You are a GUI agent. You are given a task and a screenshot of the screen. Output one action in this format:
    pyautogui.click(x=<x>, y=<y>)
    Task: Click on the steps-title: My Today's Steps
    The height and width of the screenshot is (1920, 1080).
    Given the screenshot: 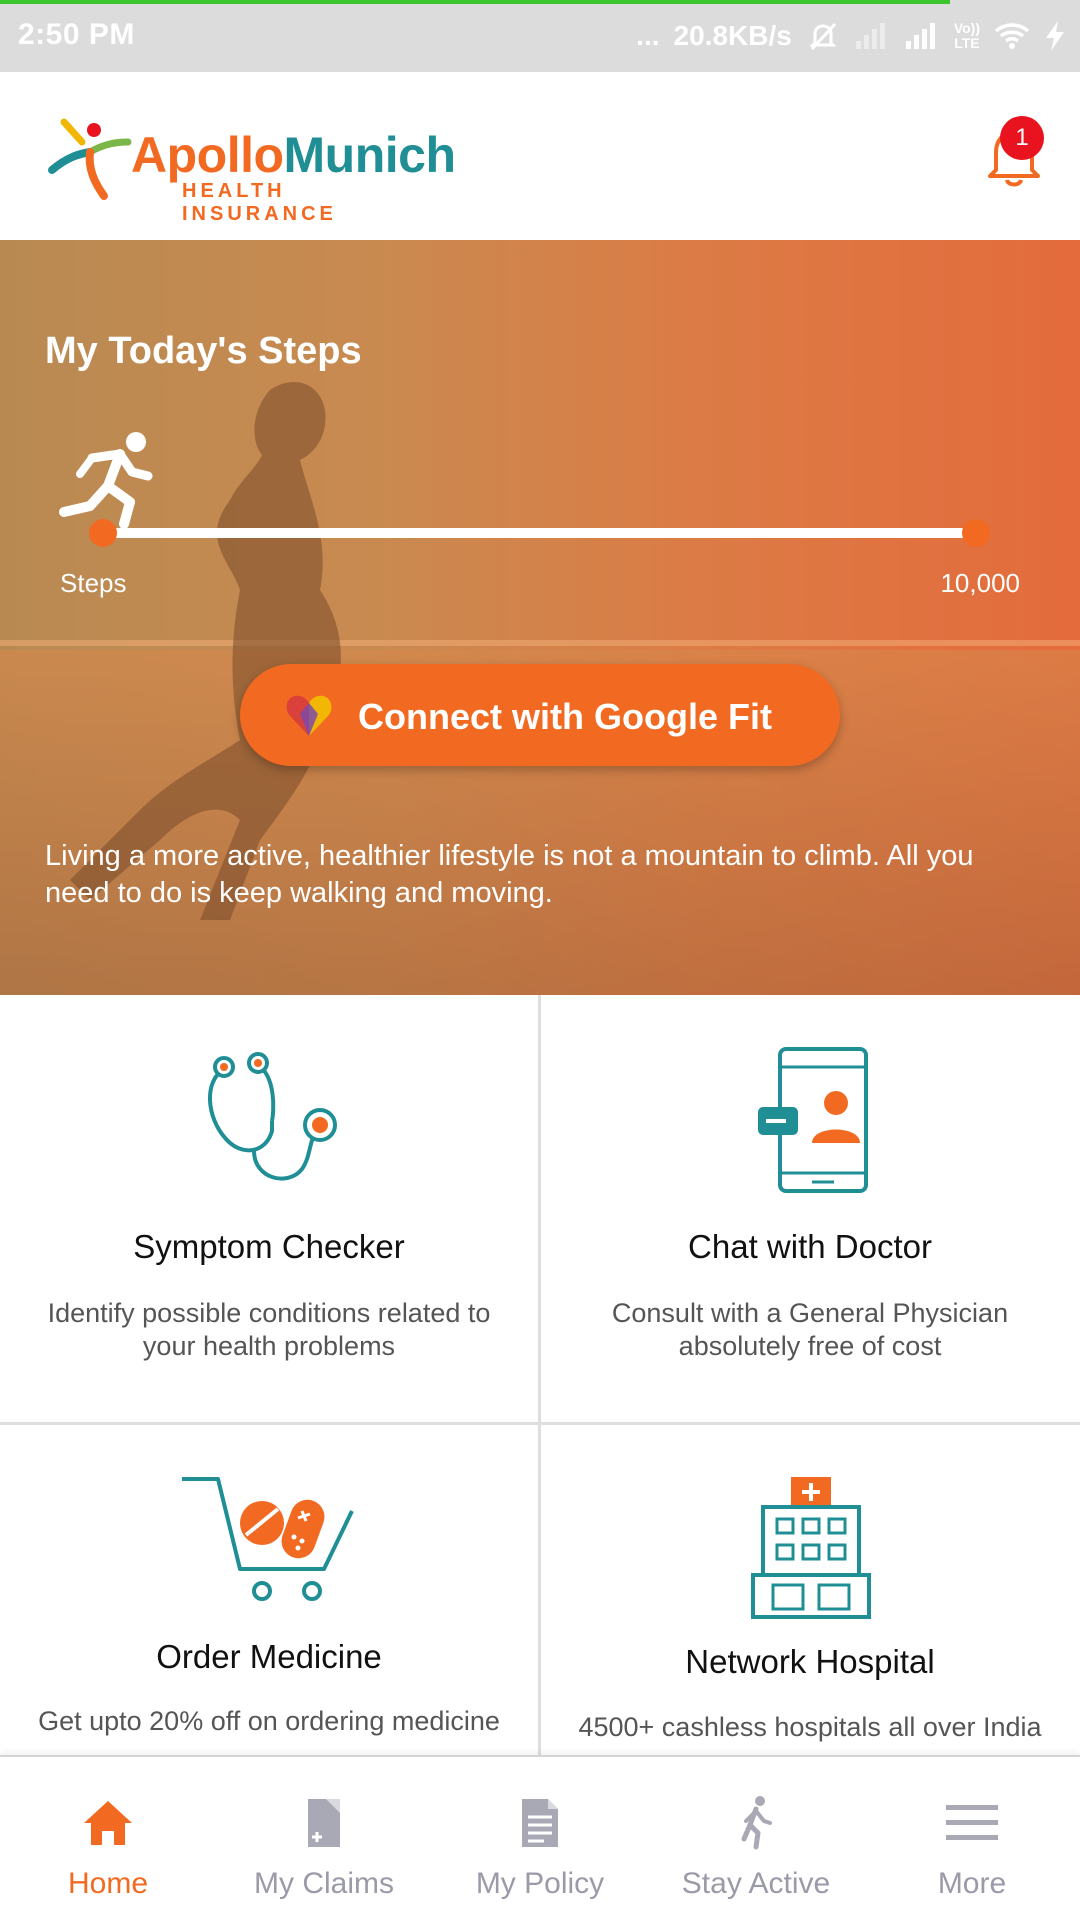 What is the action you would take?
    pyautogui.click(x=203, y=351)
    